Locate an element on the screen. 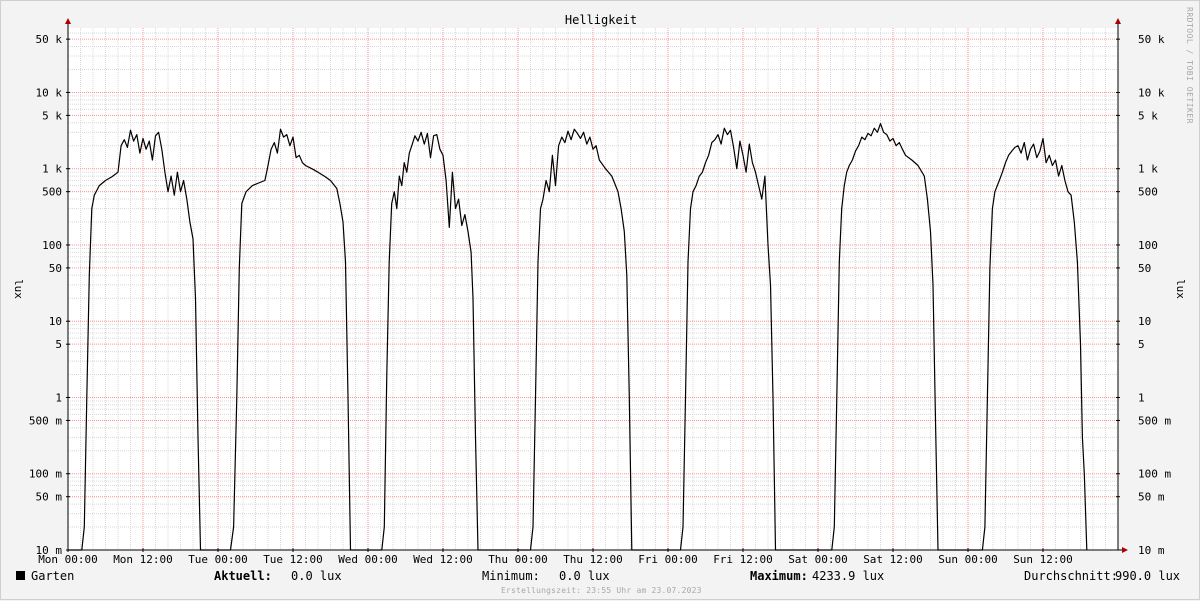 This screenshot has height=601, width=1200. y-tick-label: 500 m is located at coordinates (45, 420).